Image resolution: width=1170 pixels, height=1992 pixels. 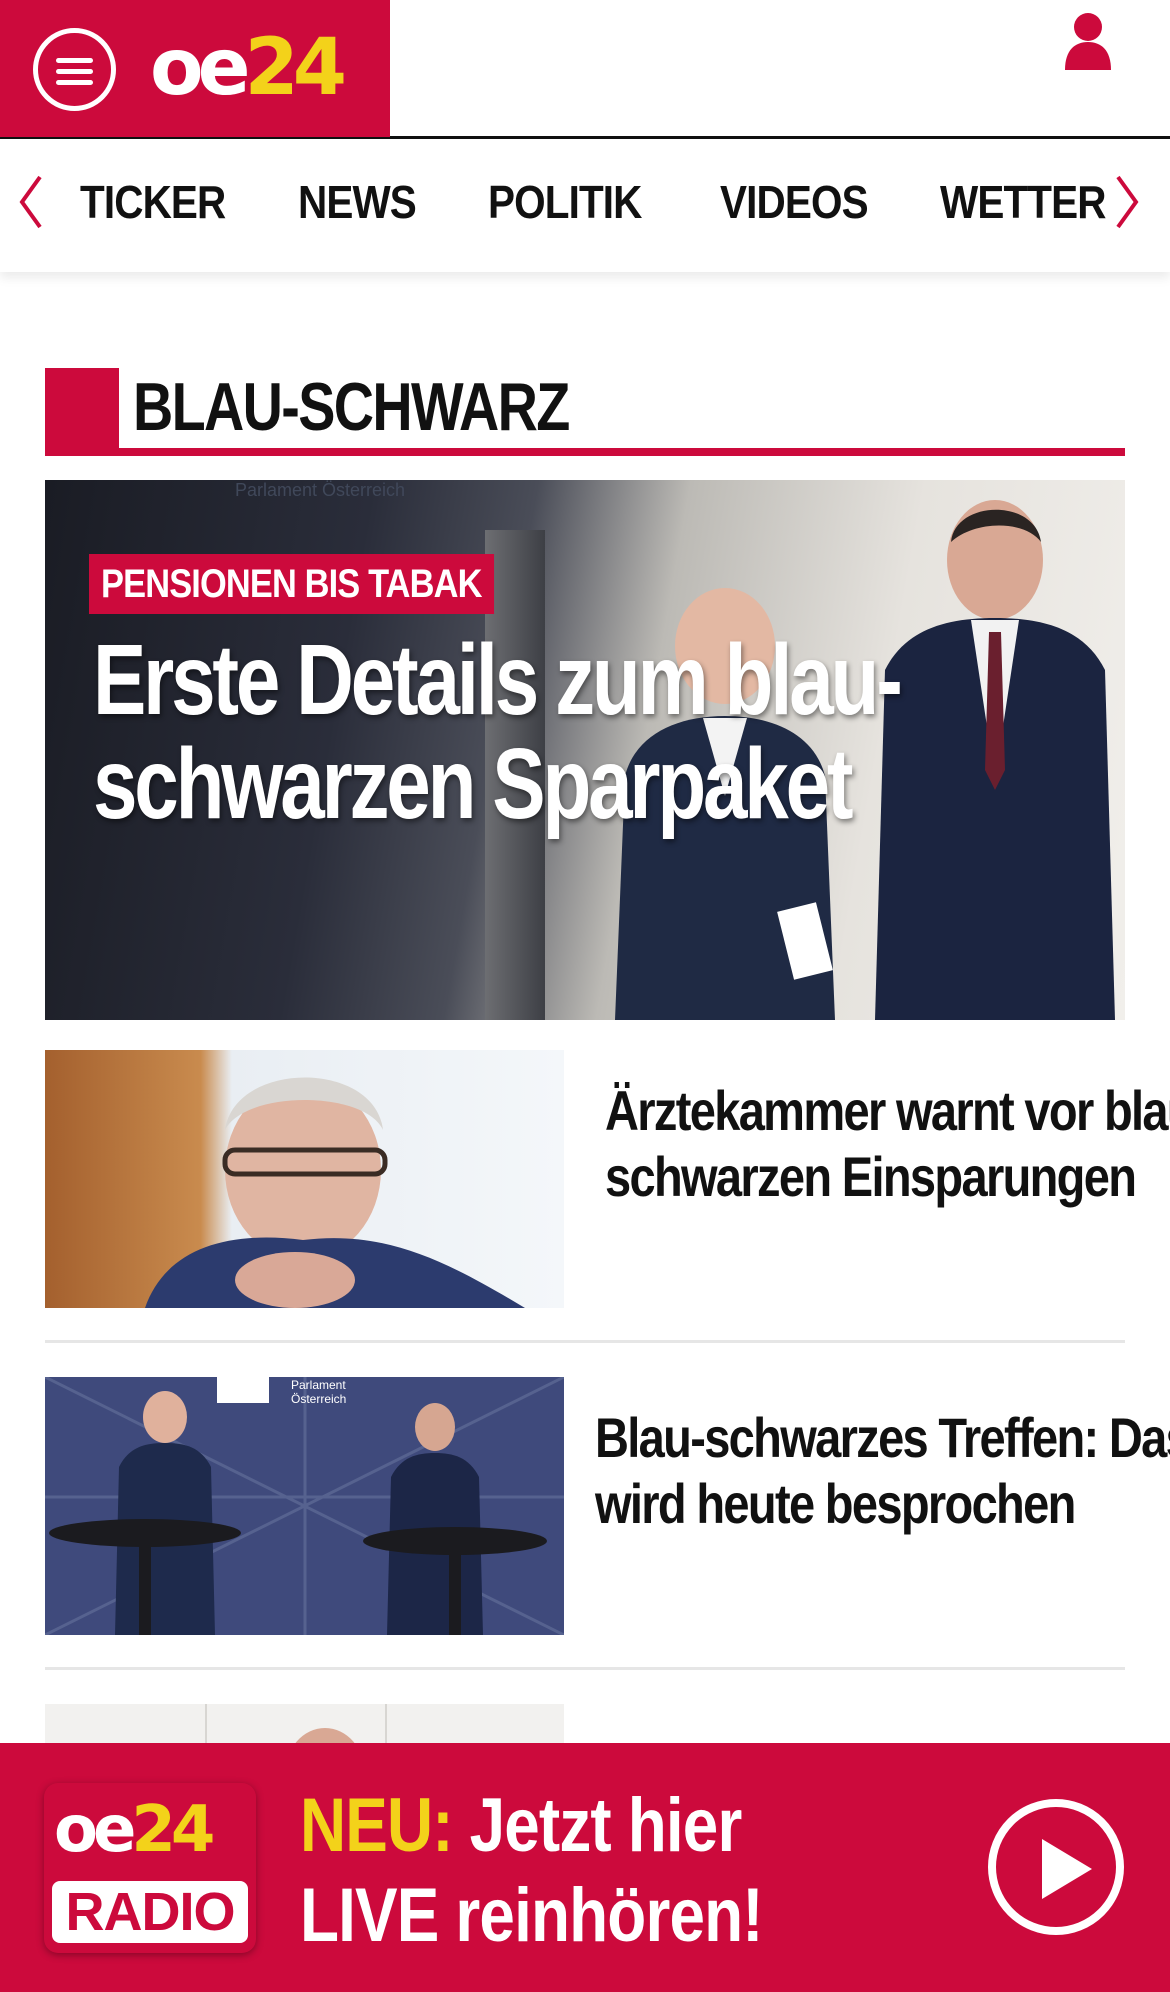 I want to click on section-title: BLAU-SCHWARZ, so click(x=351, y=407).